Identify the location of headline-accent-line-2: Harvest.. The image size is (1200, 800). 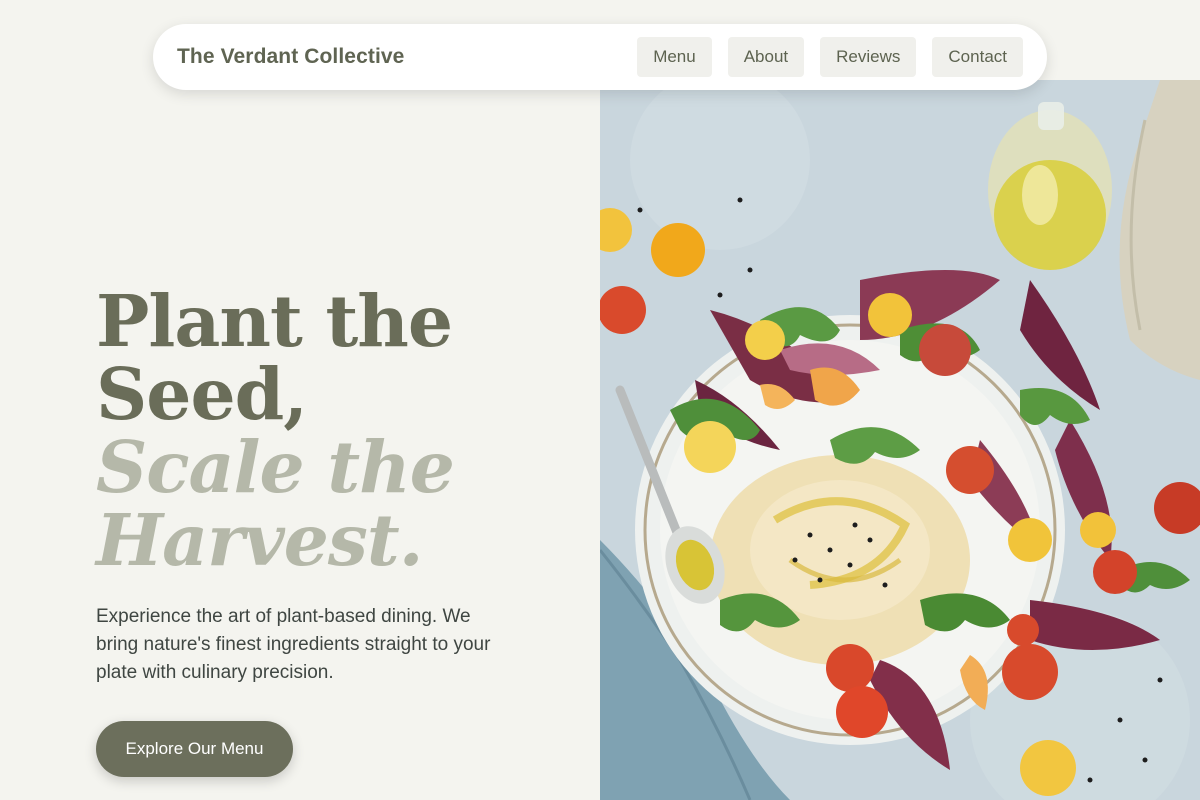
(259, 540).